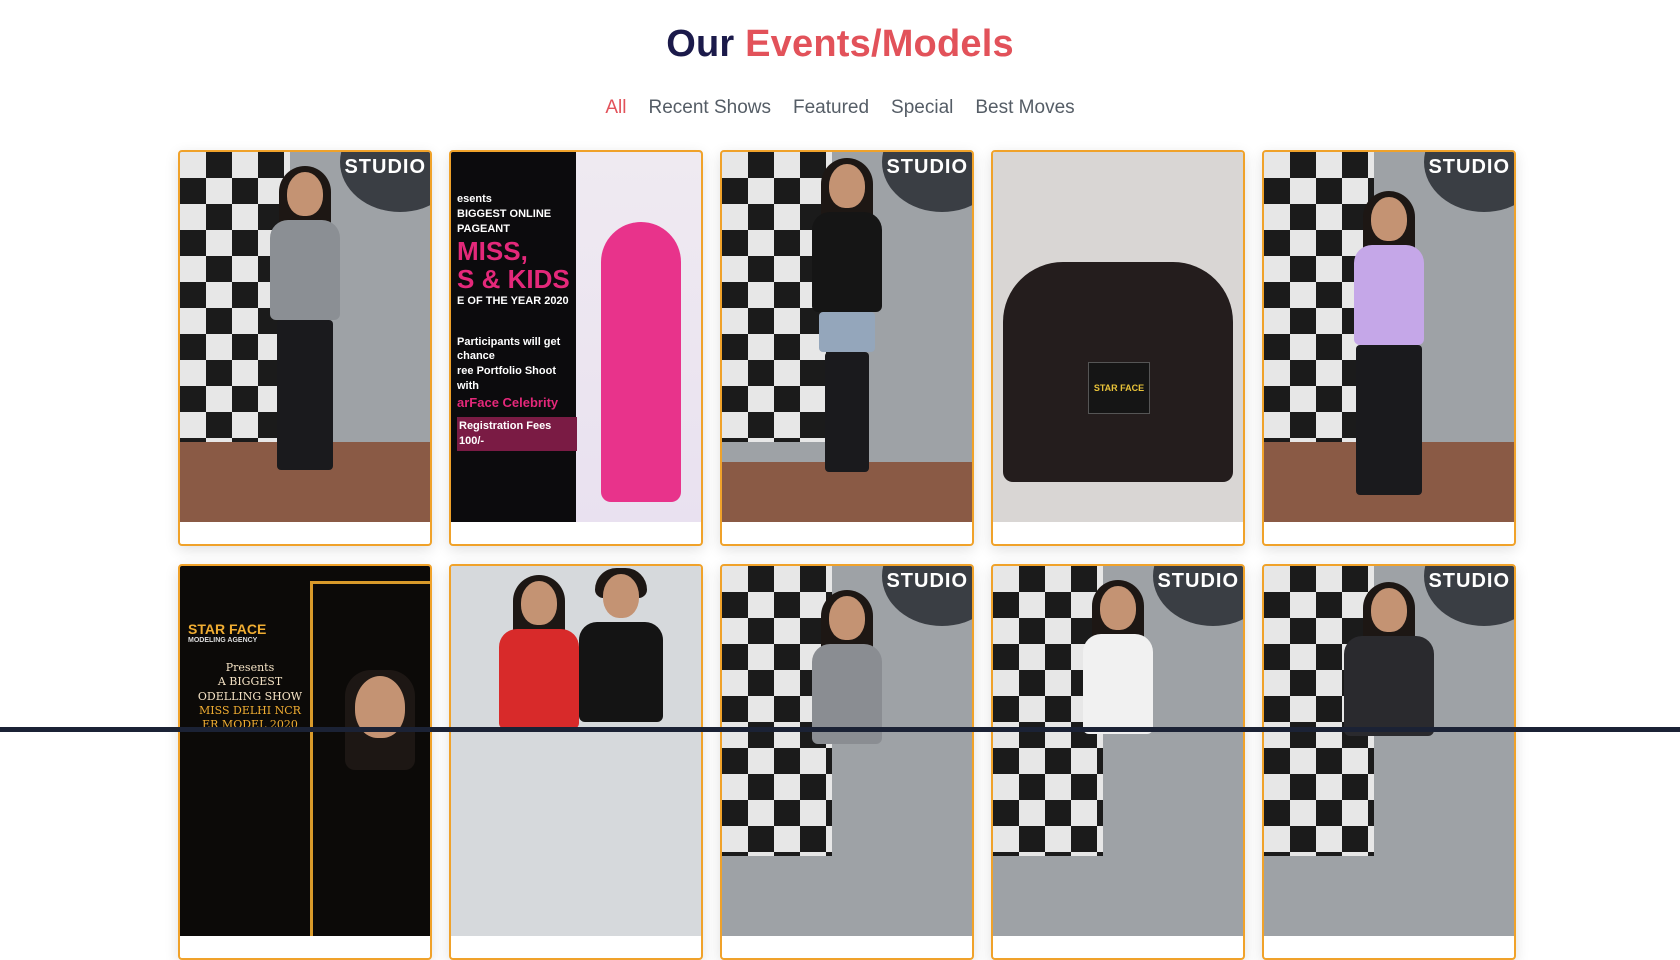 The image size is (1680, 960). What do you see at coordinates (615, 108) in the screenshot?
I see `tab-all: All` at bounding box center [615, 108].